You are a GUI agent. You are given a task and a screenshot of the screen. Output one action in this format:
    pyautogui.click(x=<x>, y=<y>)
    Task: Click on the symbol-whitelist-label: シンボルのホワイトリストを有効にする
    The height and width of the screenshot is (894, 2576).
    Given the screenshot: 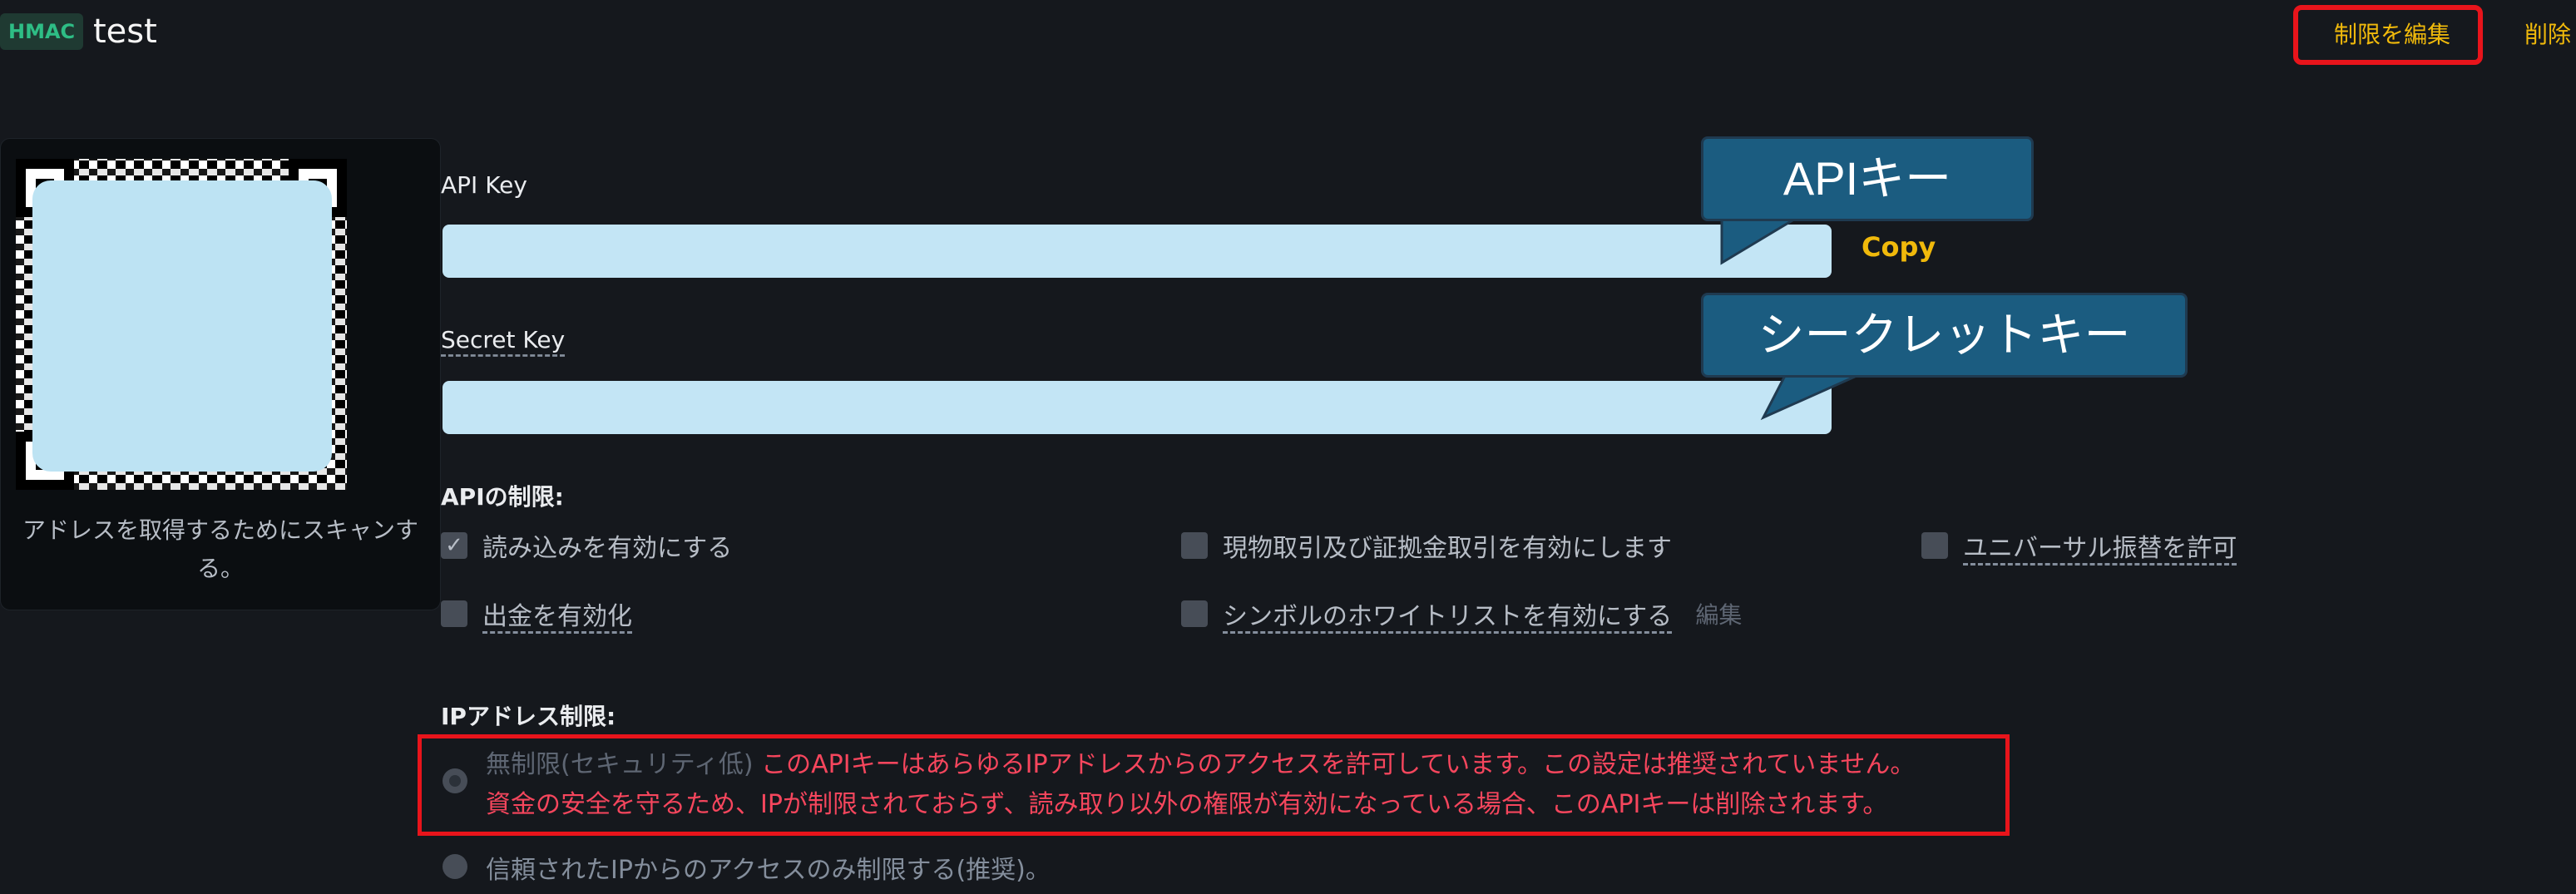 What is the action you would take?
    pyautogui.click(x=1448, y=616)
    